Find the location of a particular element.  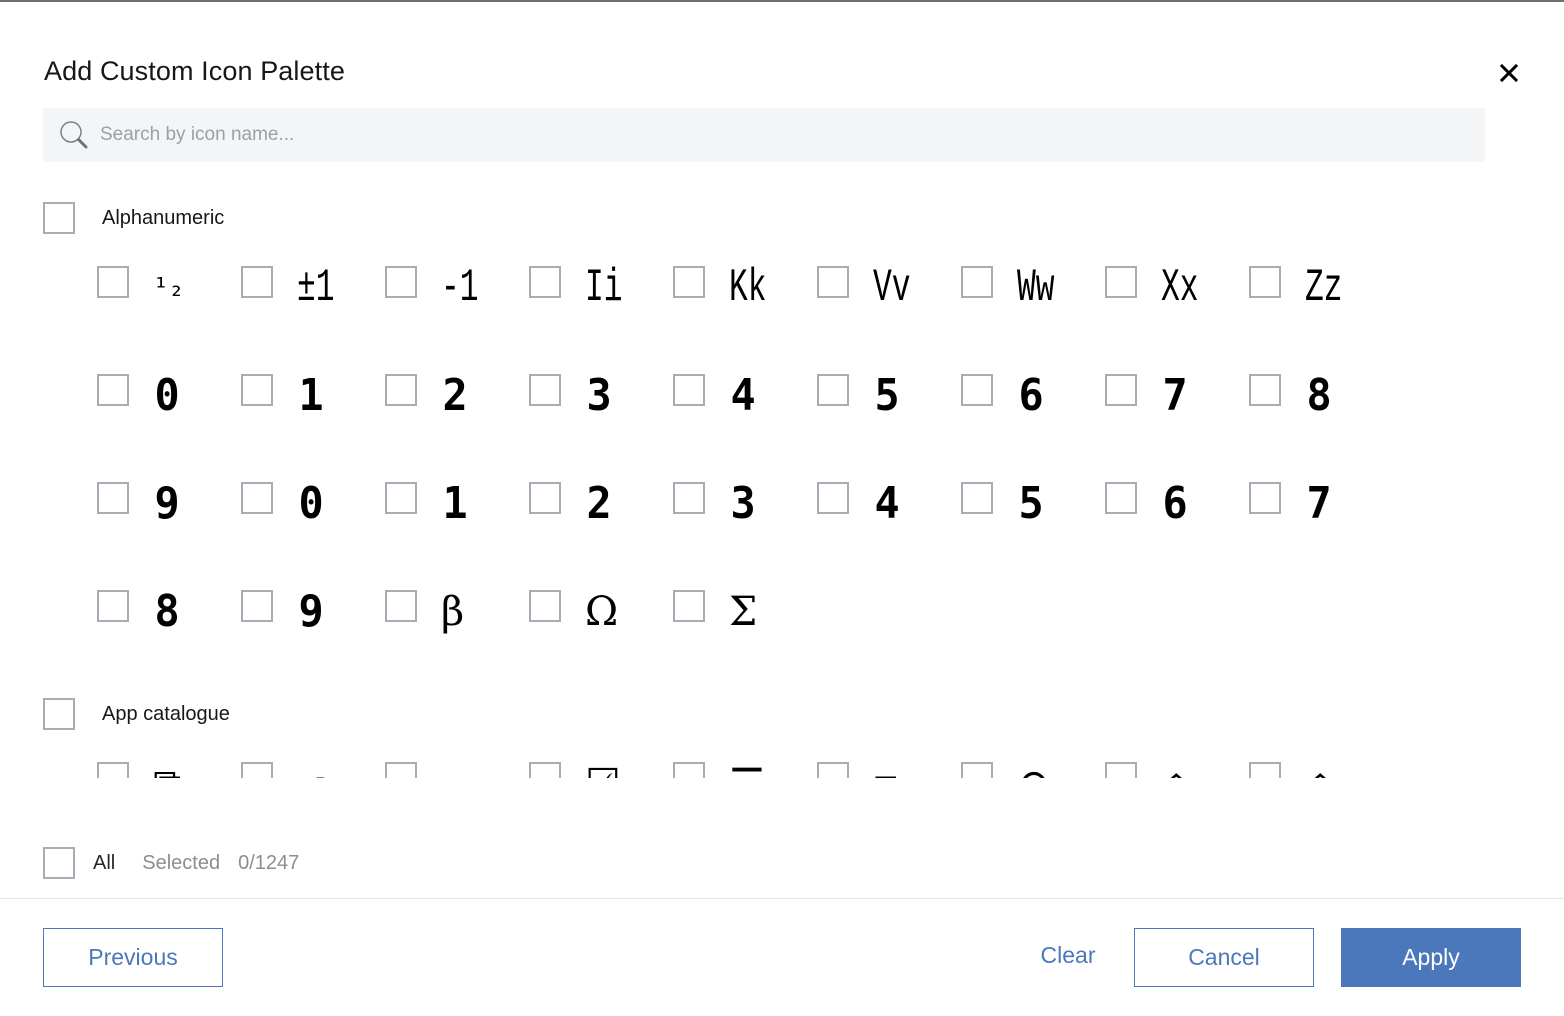

icon-glyph: 0 is located at coordinates (311, 503).